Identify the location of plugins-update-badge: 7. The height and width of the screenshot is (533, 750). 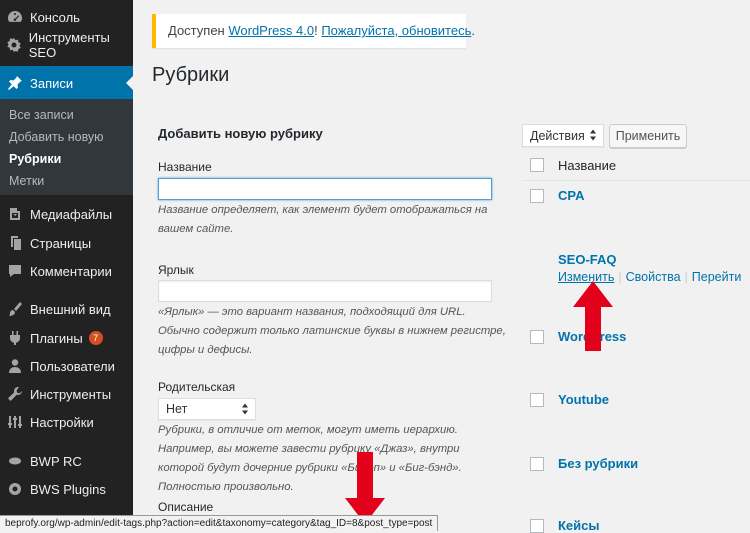
(95, 338).